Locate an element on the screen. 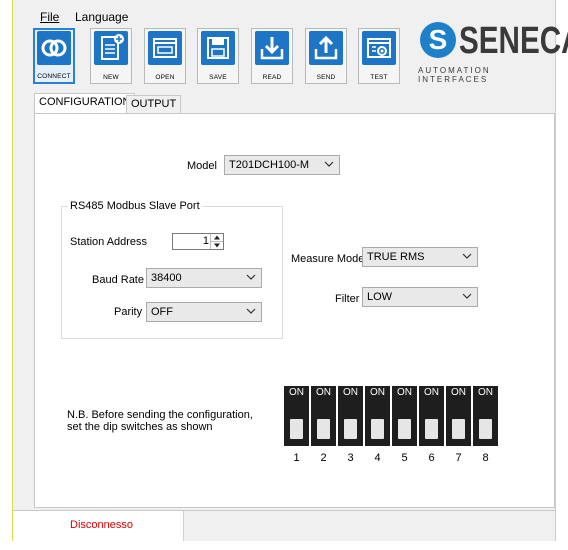 This screenshot has width=568, height=550. logo-name: SENECA is located at coordinates (513, 41).